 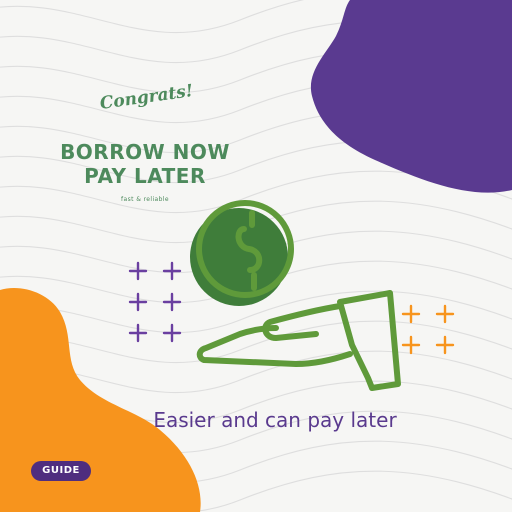 I want to click on dollar-coin-icon, so click(x=242, y=253).